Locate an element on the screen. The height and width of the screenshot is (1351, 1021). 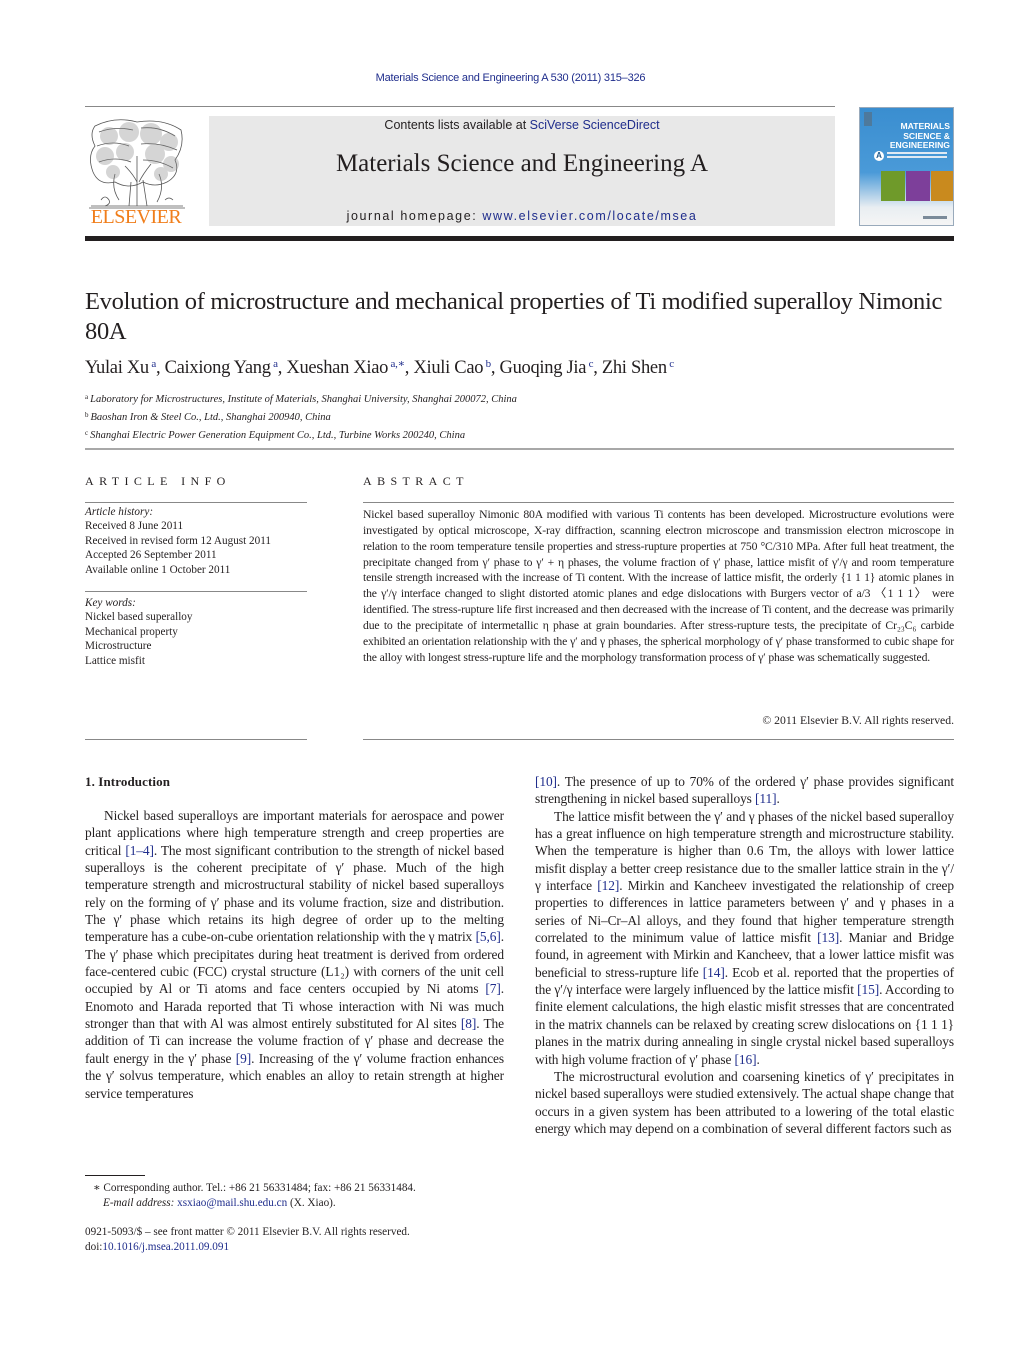
affiliation-key: a is located at coordinates (87, 397).